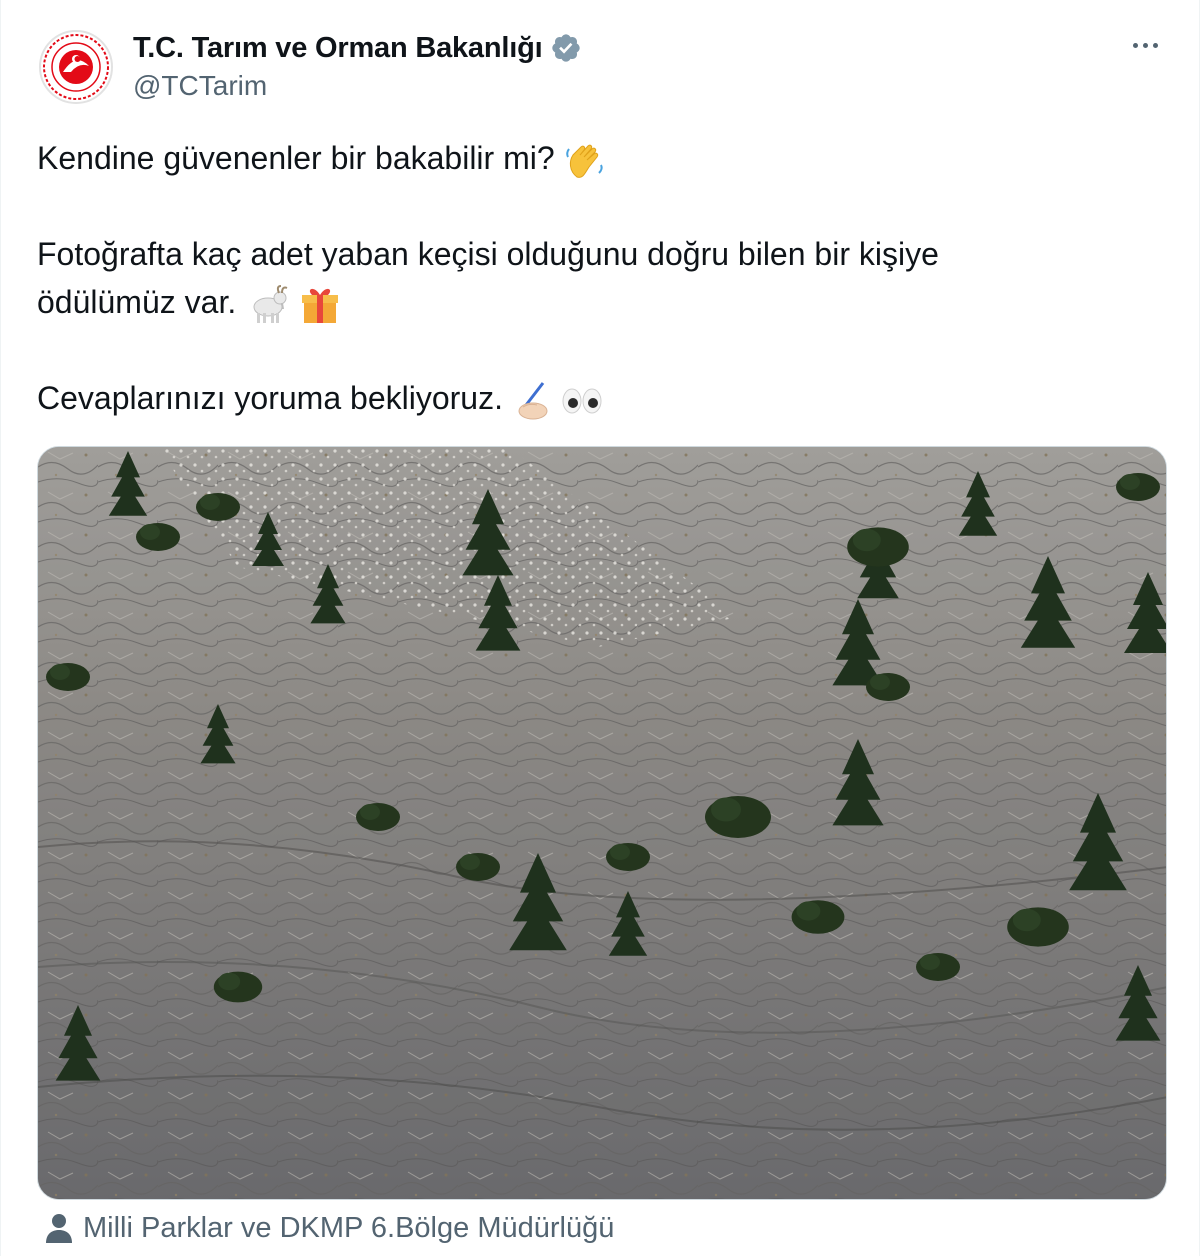 The width and height of the screenshot is (1200, 1256). What do you see at coordinates (348, 1228) in the screenshot?
I see `tagged-account-name: Milli Parklar ve DKMP 6.Bölge Müdürlüğü` at bounding box center [348, 1228].